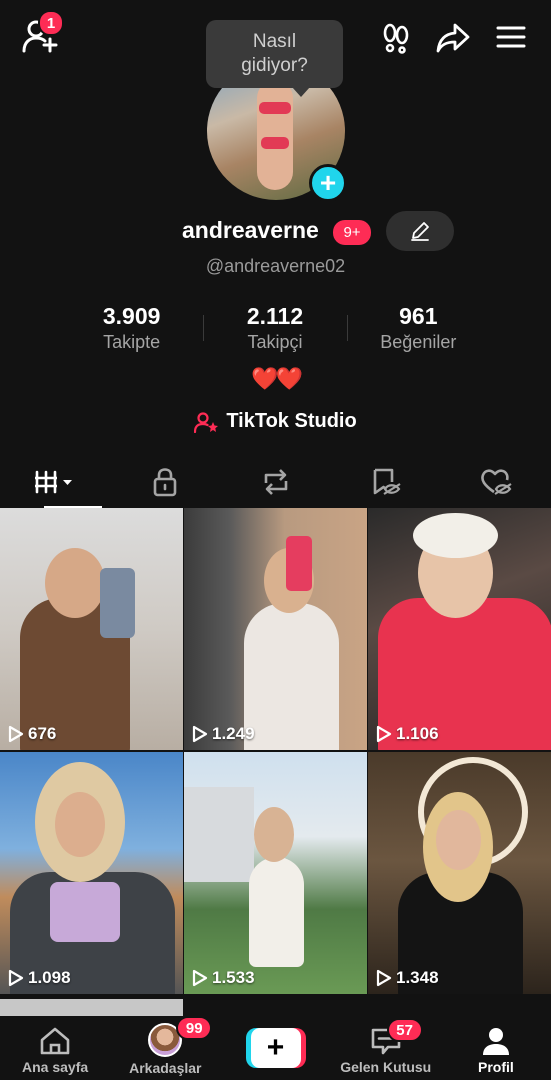 This screenshot has width=551, height=1080. I want to click on bookmark-eye-icon, so click(387, 481).